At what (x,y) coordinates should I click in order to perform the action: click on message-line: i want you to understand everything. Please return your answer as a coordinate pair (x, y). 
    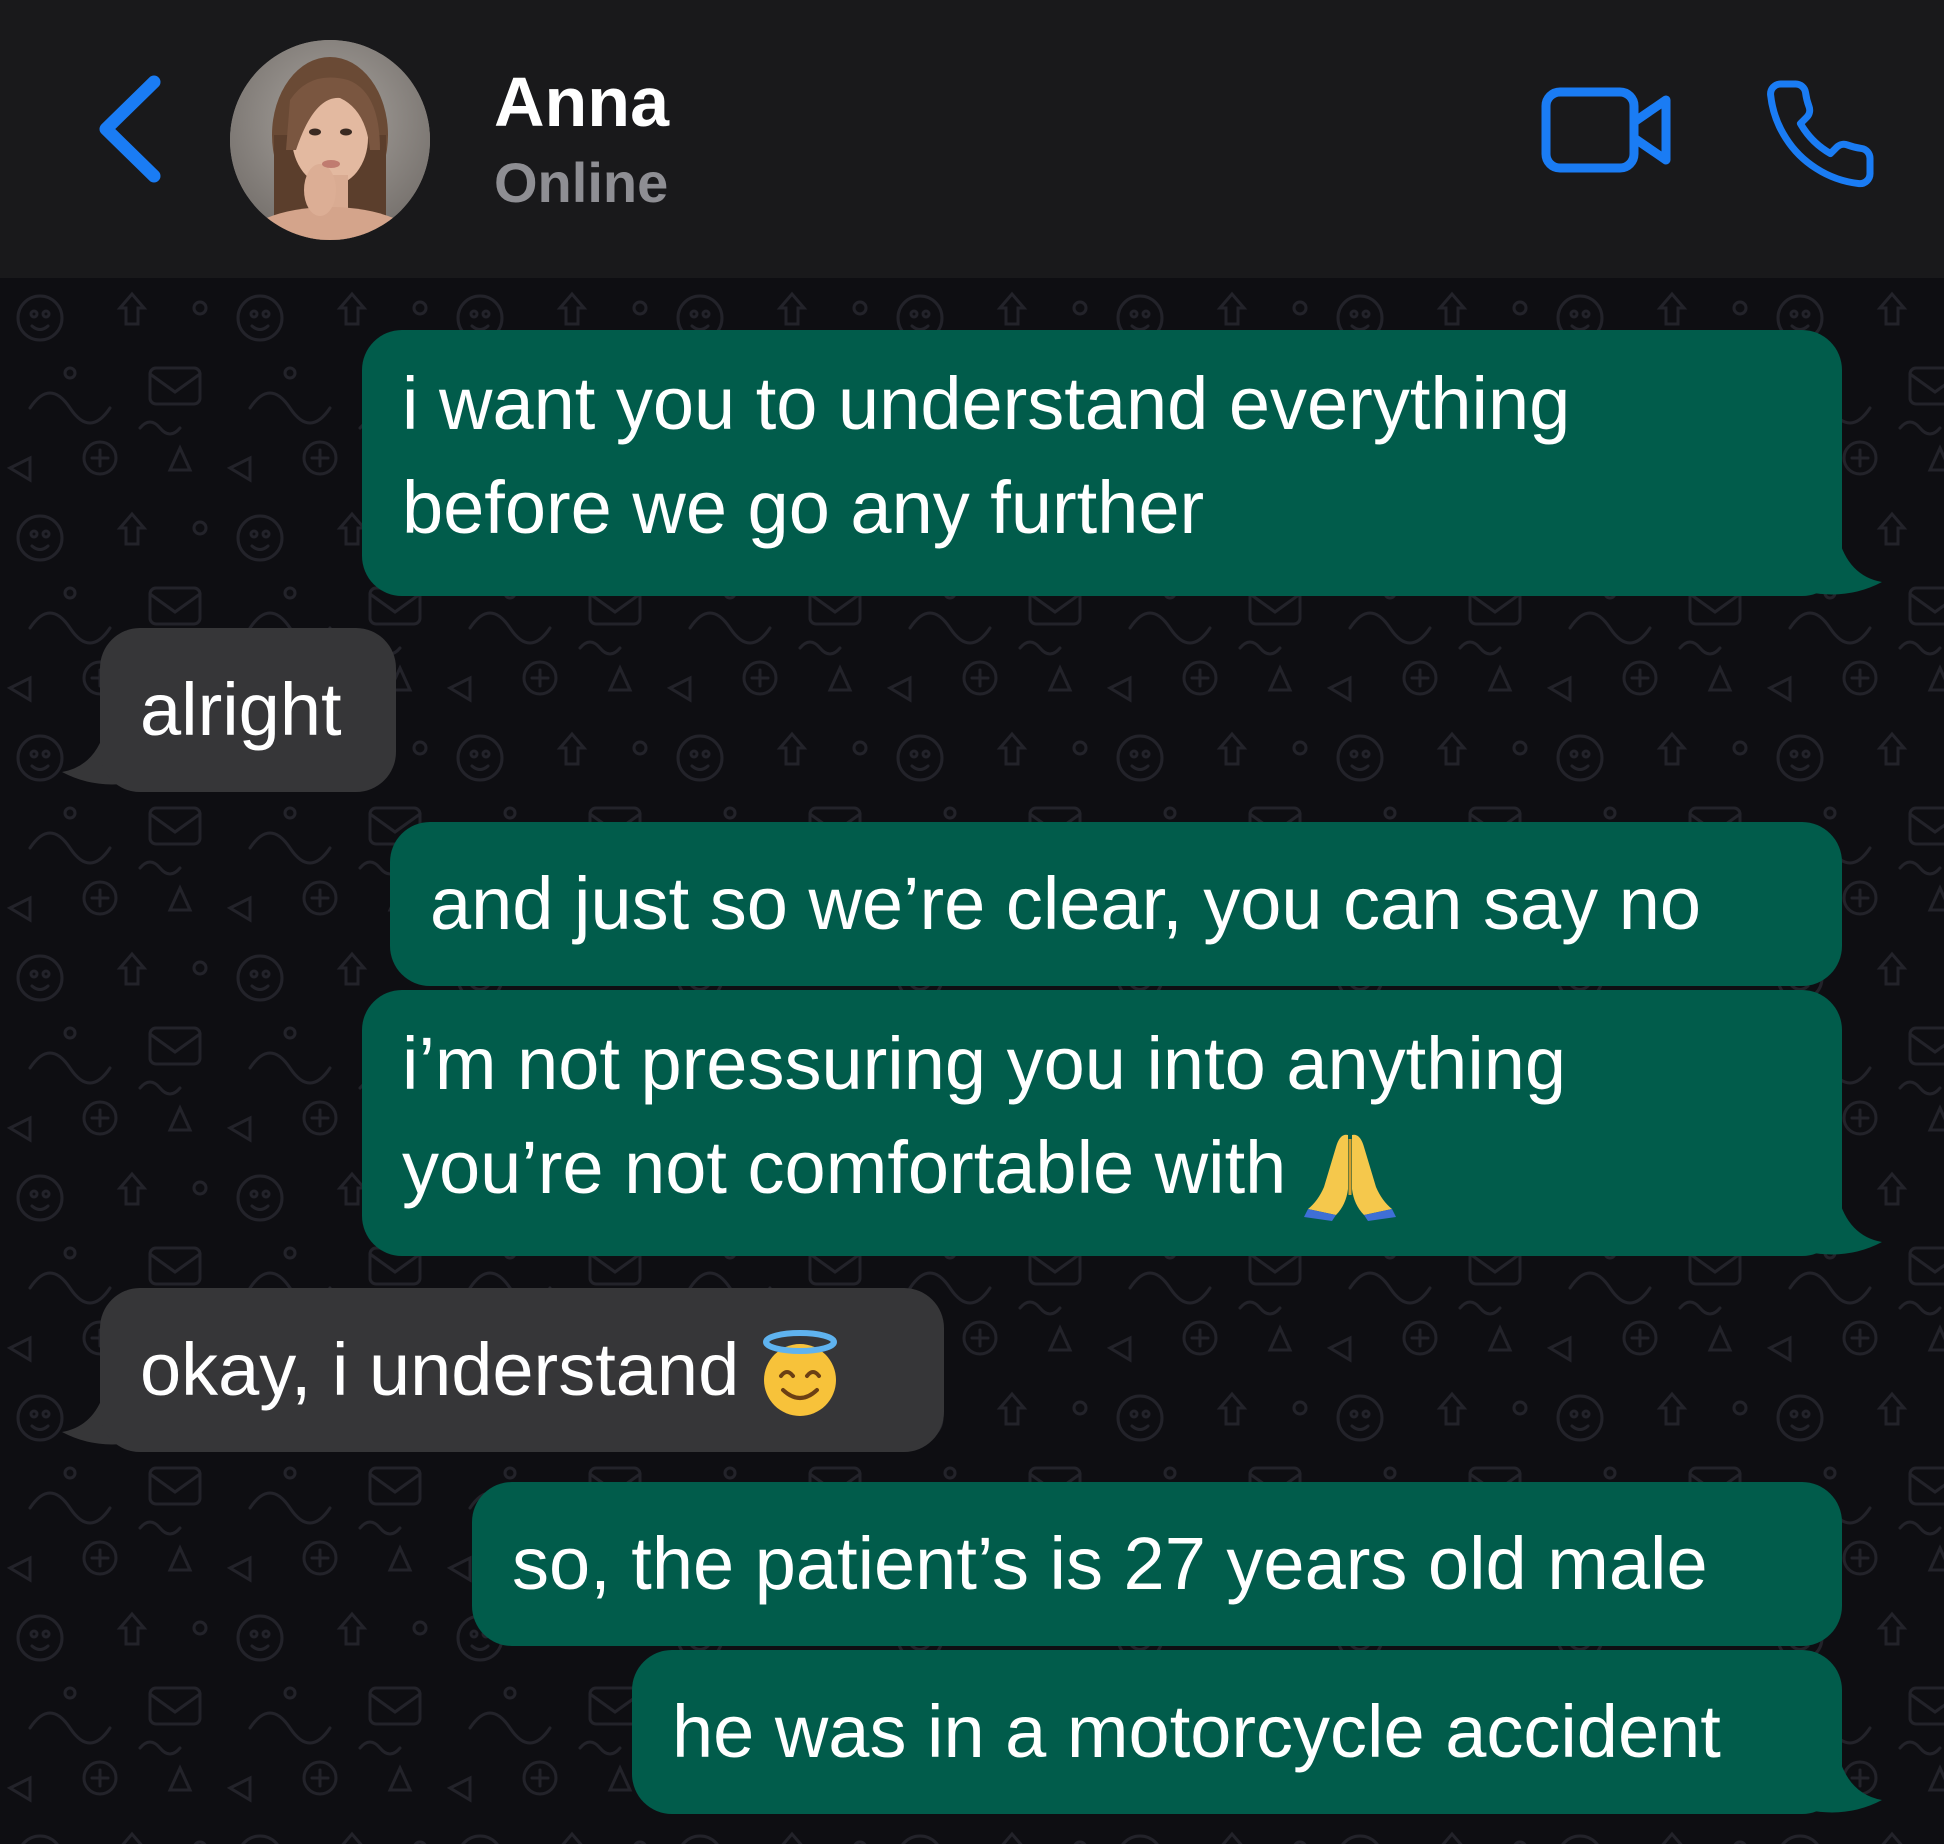
    Looking at the image, I should click on (986, 403).